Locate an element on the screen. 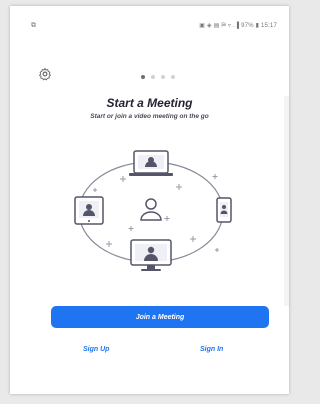 This screenshot has width=320, height=404. status-indicators: ▣ ◈ ▤ ⛿ ▿ .▐ 97% ▮ 15:17 is located at coordinates (238, 26).